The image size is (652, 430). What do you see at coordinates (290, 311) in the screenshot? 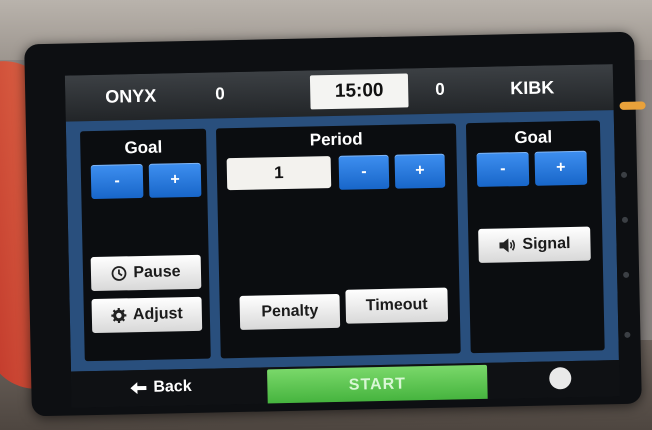
I see `penalty-button: Penalty` at bounding box center [290, 311].